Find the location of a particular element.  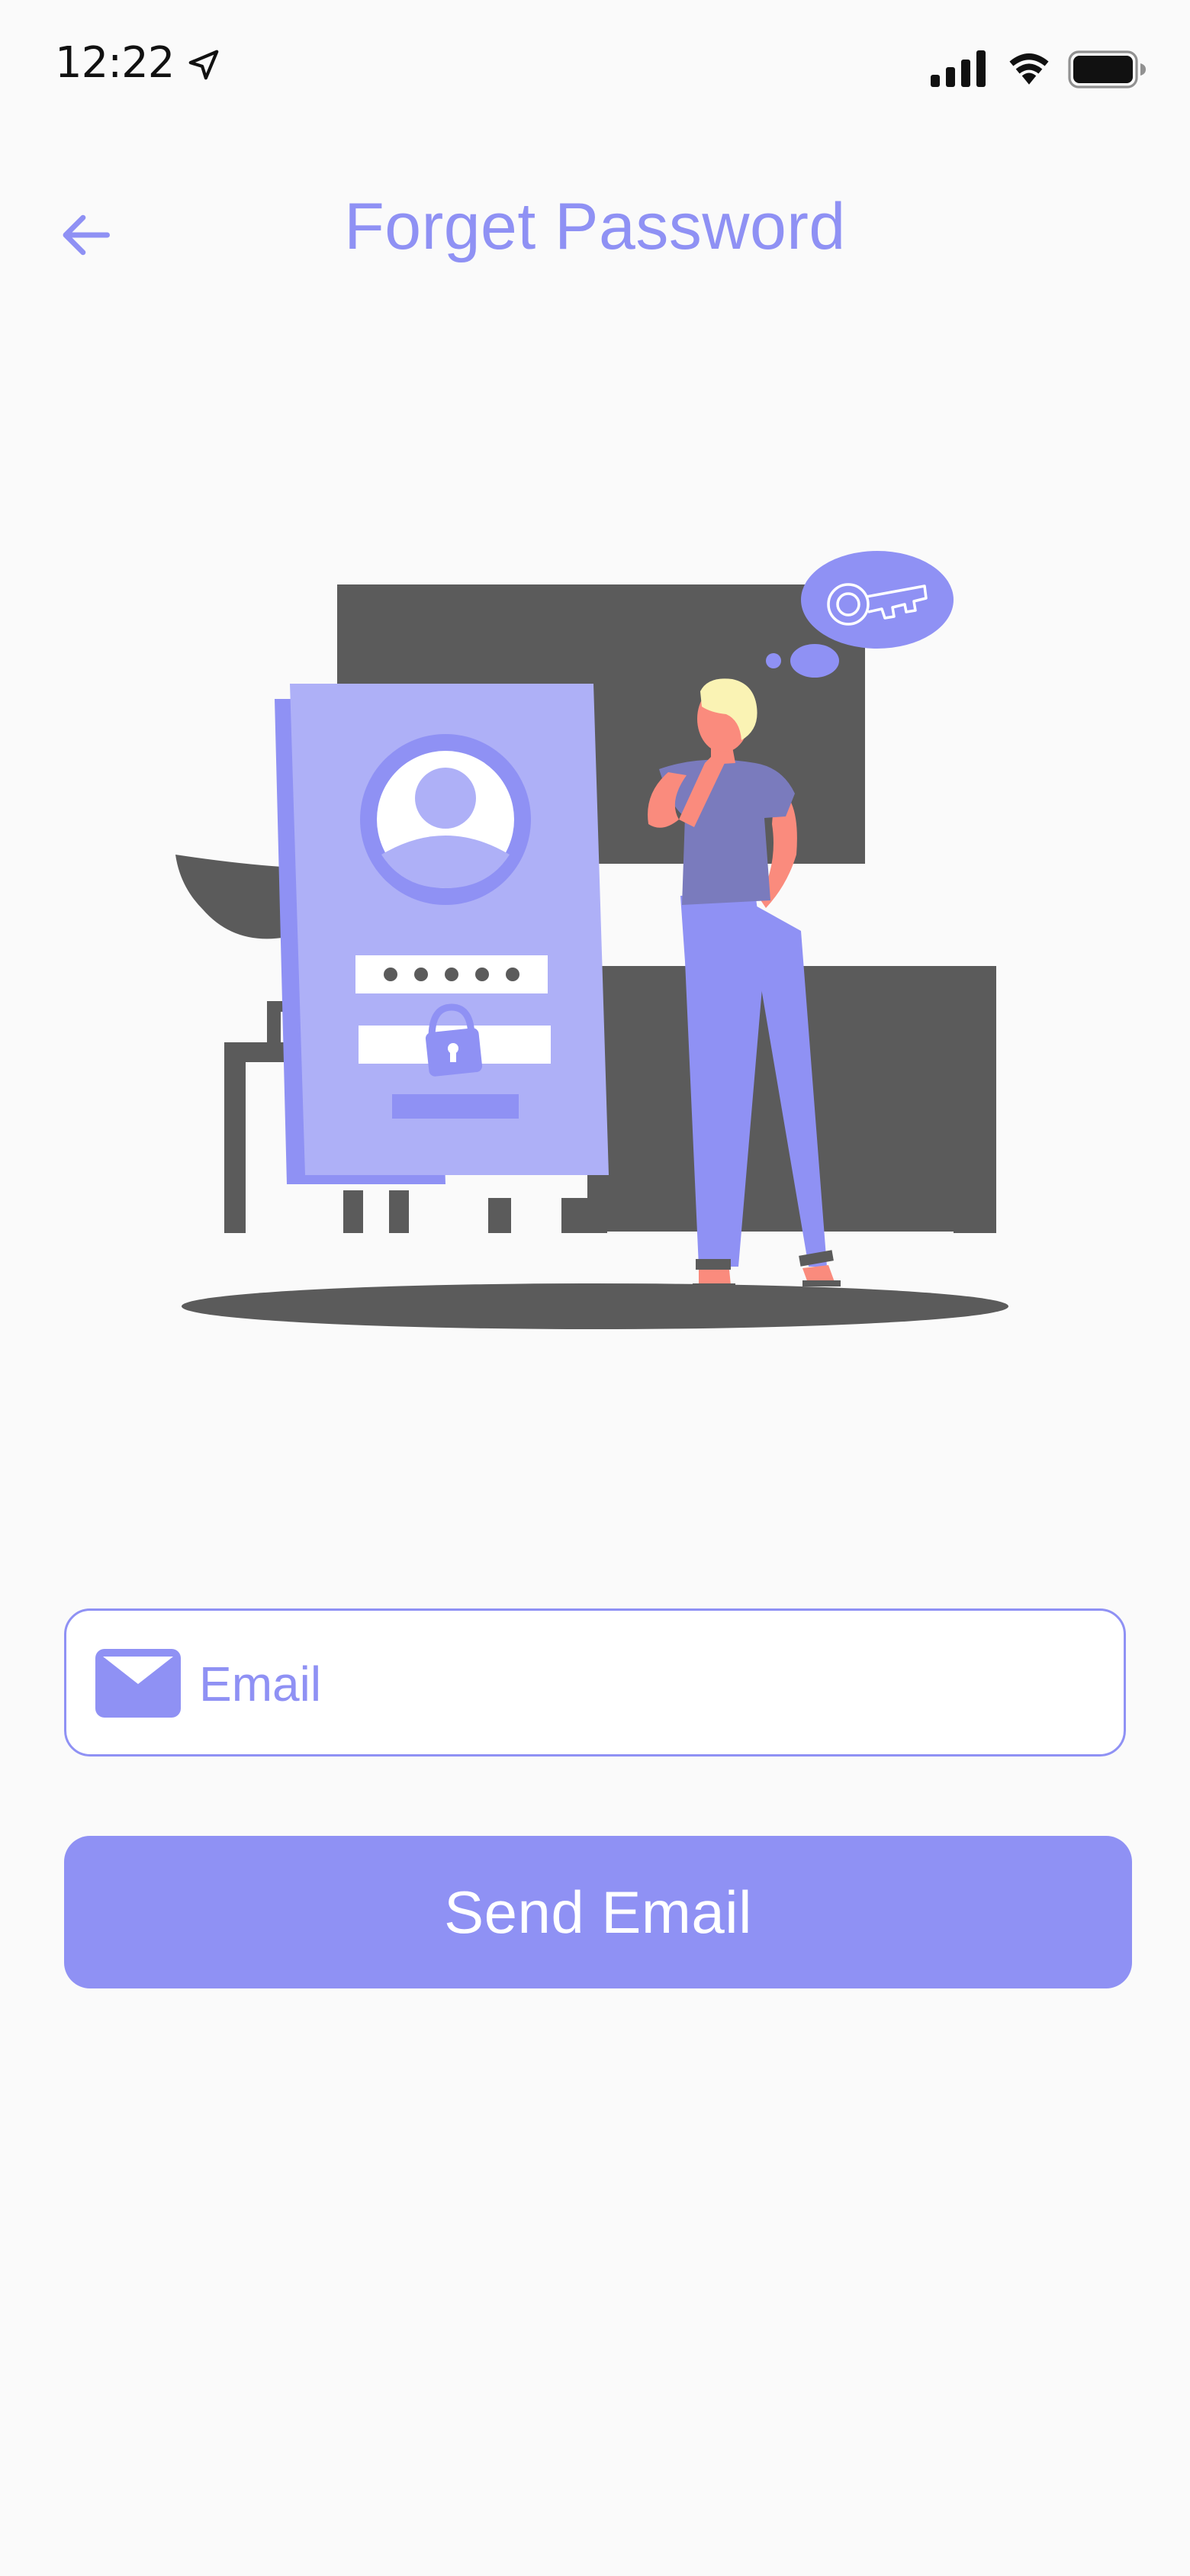

ground-shadow is located at coordinates (595, 1306).